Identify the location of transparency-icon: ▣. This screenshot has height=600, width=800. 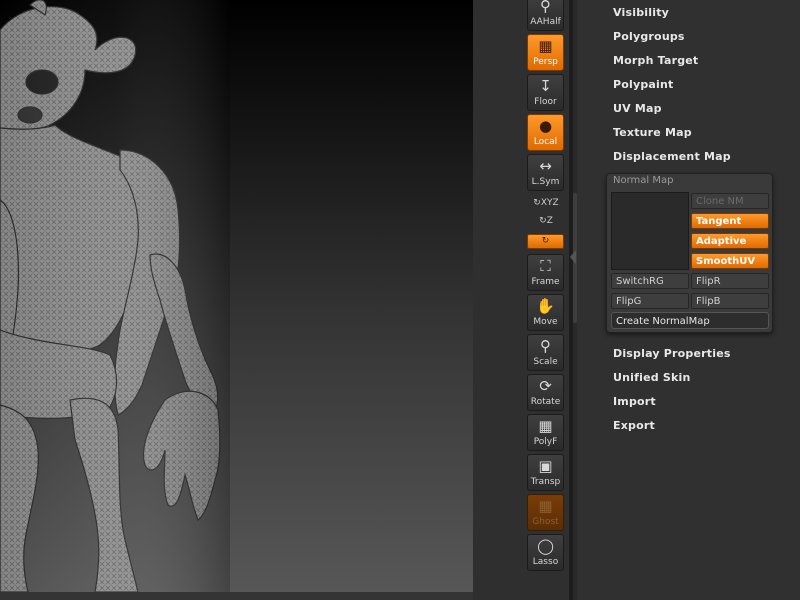
(545, 466).